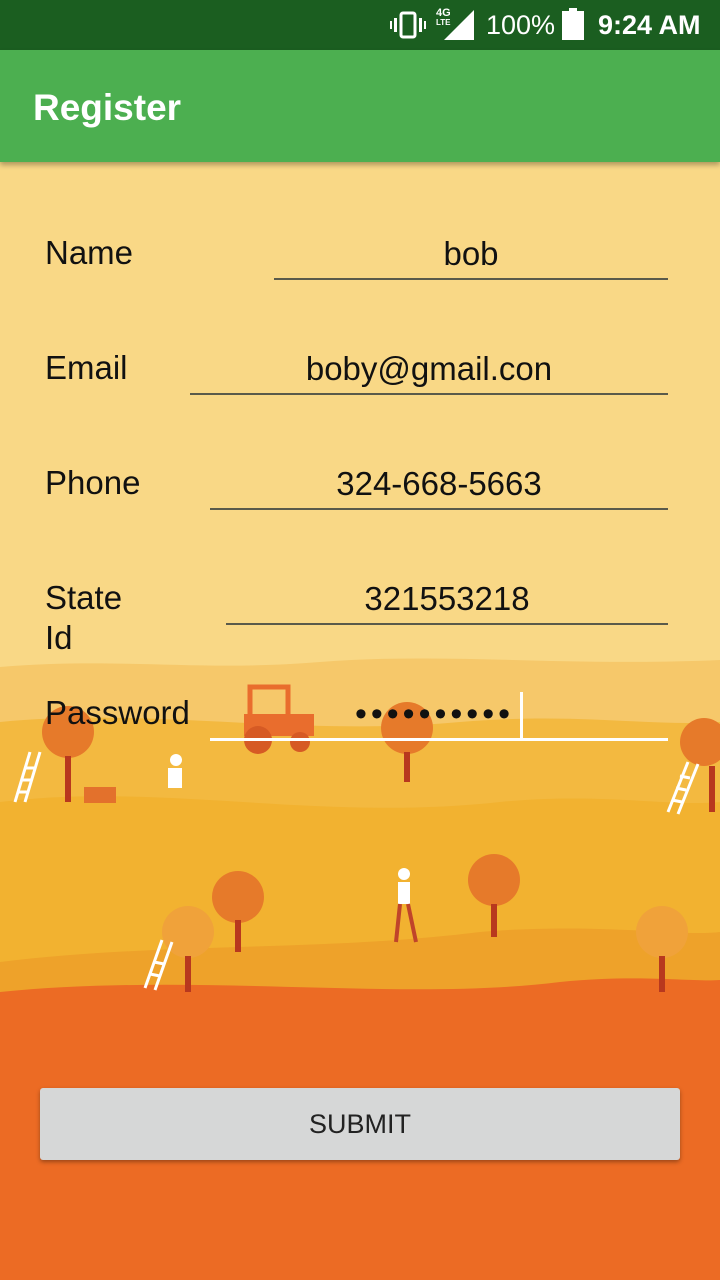 The height and width of the screenshot is (1280, 720). Describe the element at coordinates (434, 714) in the screenshot. I see `password-value: ••••••••••` at that location.